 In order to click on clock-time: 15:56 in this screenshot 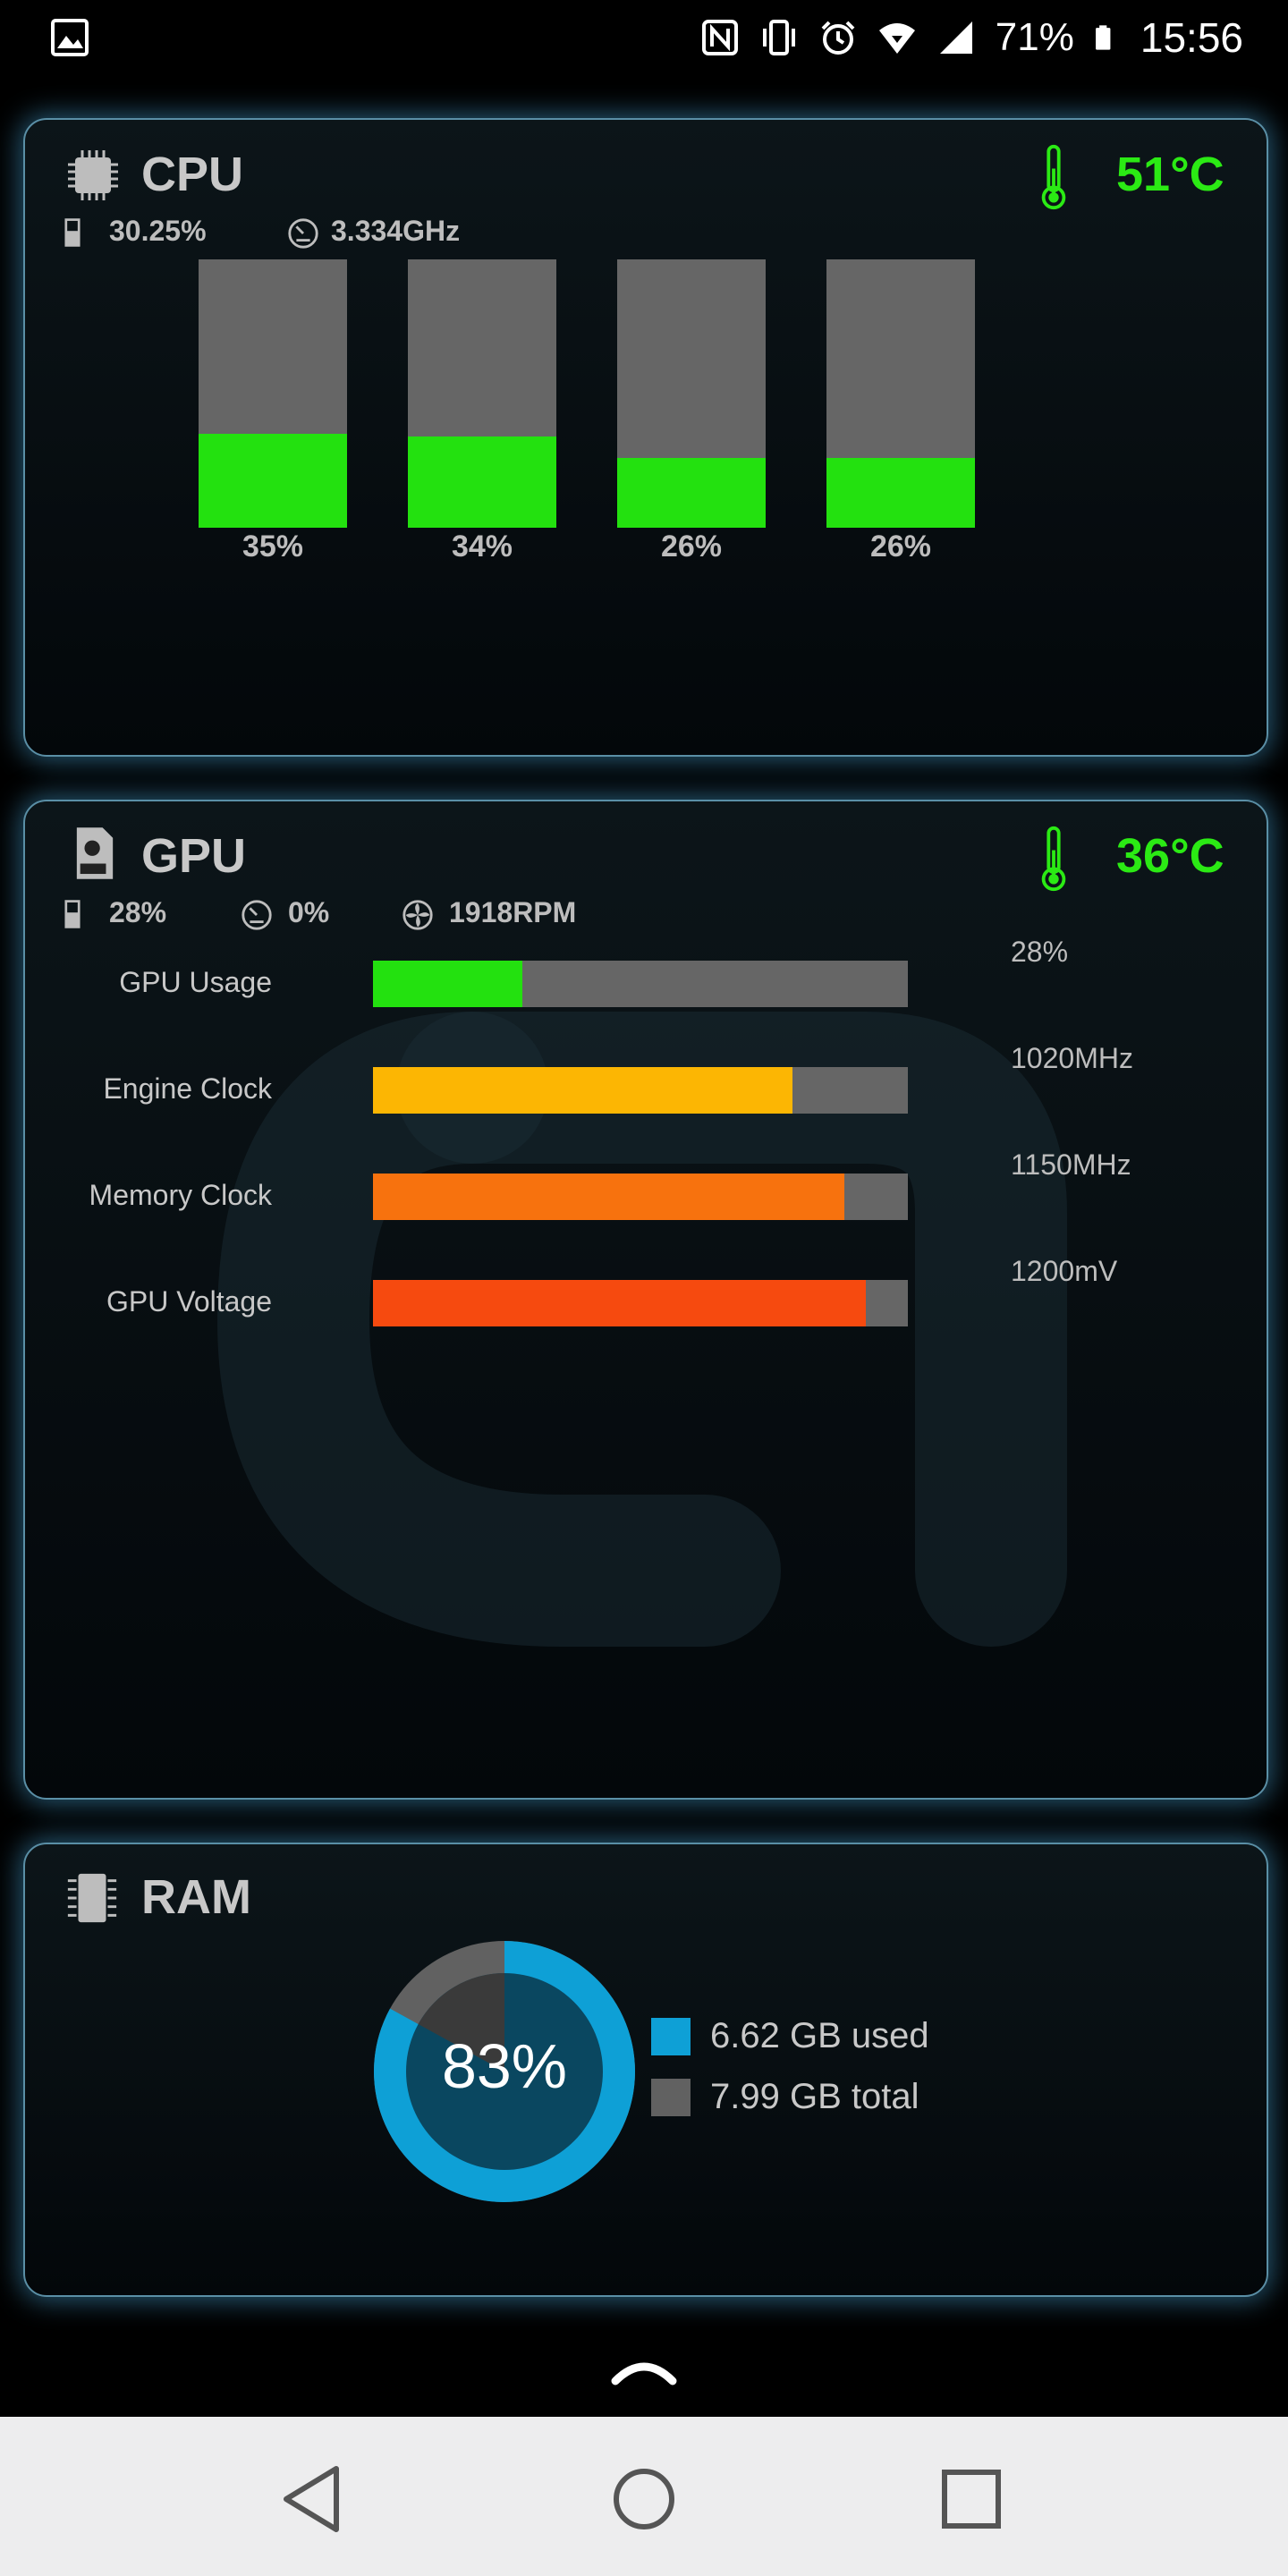, I will do `click(1191, 37)`.